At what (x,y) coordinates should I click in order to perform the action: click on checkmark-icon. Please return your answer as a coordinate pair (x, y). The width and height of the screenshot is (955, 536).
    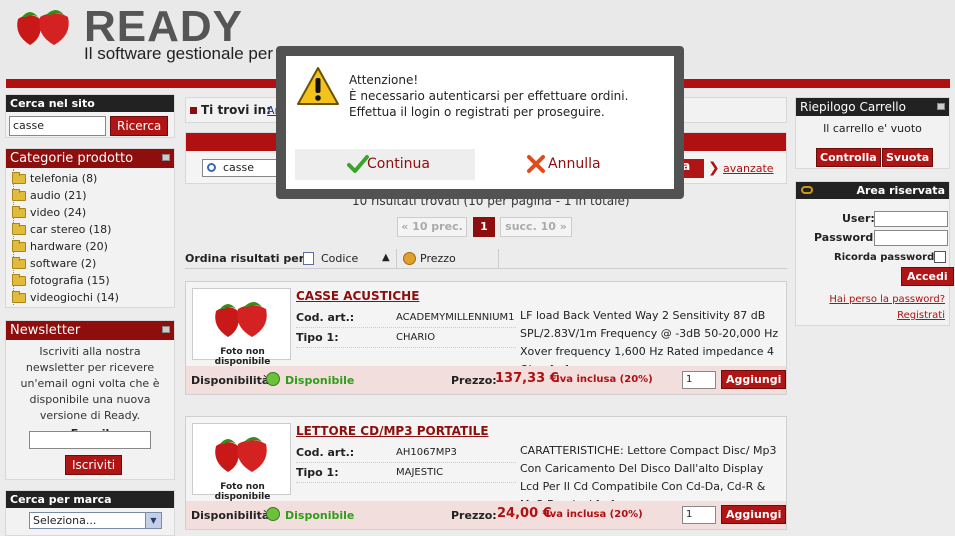
    Looking at the image, I should click on (358, 164).